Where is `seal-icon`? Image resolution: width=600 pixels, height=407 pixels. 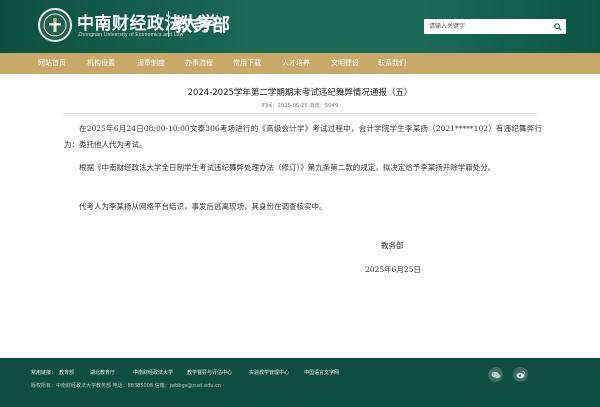 seal-icon is located at coordinates (55, 25).